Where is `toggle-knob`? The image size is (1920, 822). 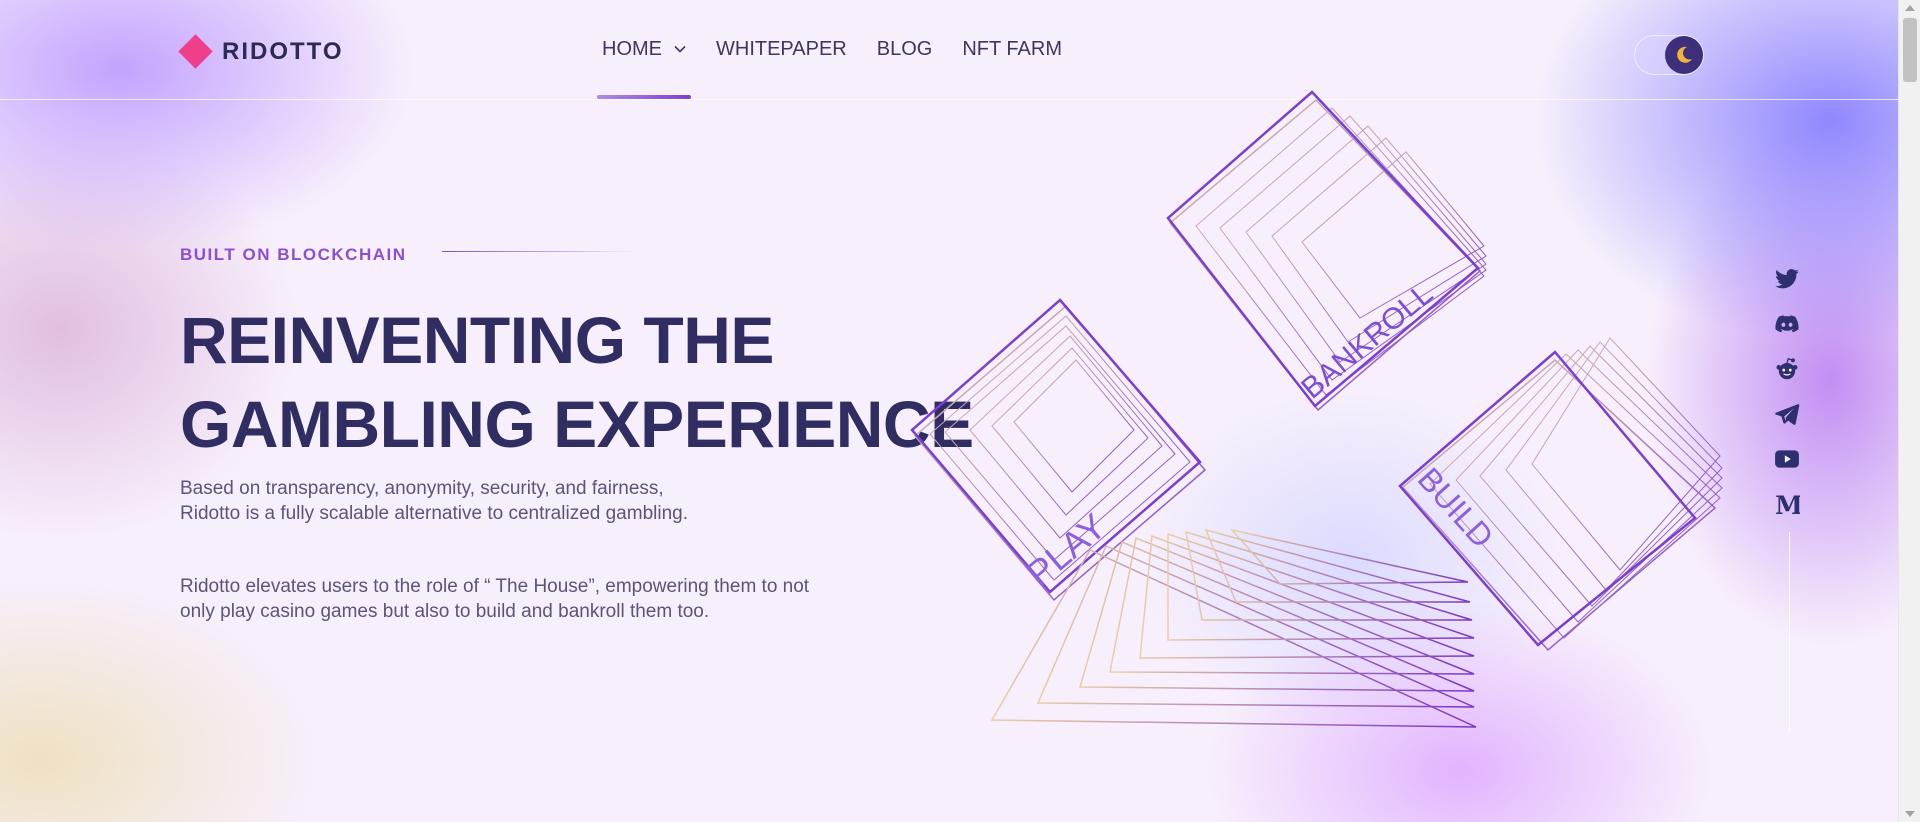
toggle-knob is located at coordinates (1684, 55).